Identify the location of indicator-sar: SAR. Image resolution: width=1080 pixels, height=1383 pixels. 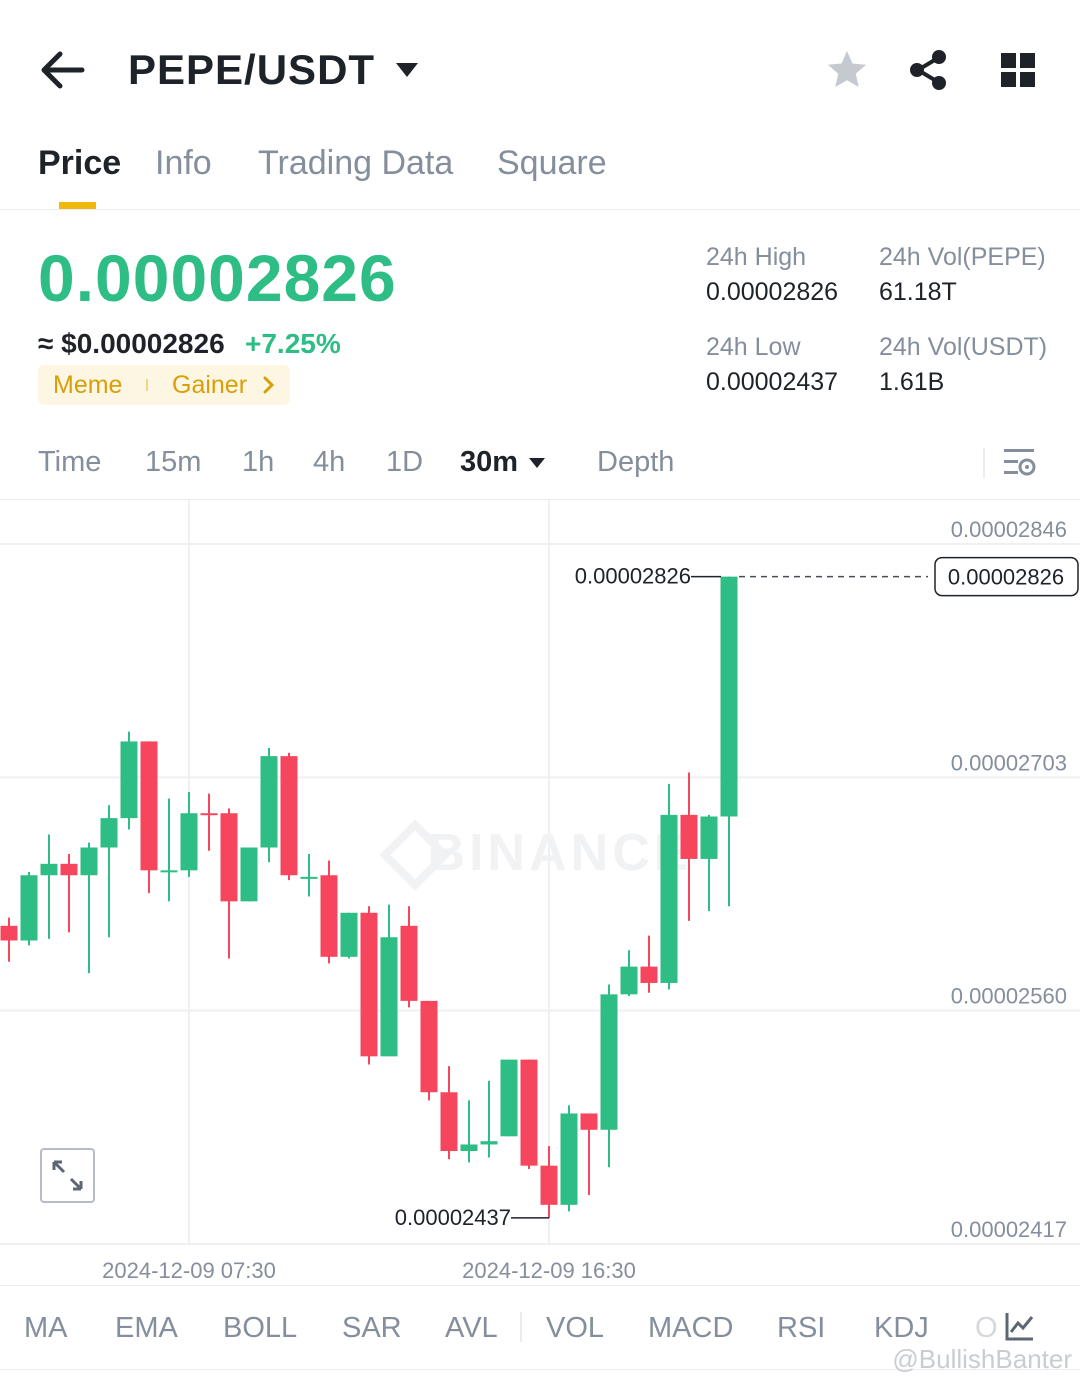
(372, 1328).